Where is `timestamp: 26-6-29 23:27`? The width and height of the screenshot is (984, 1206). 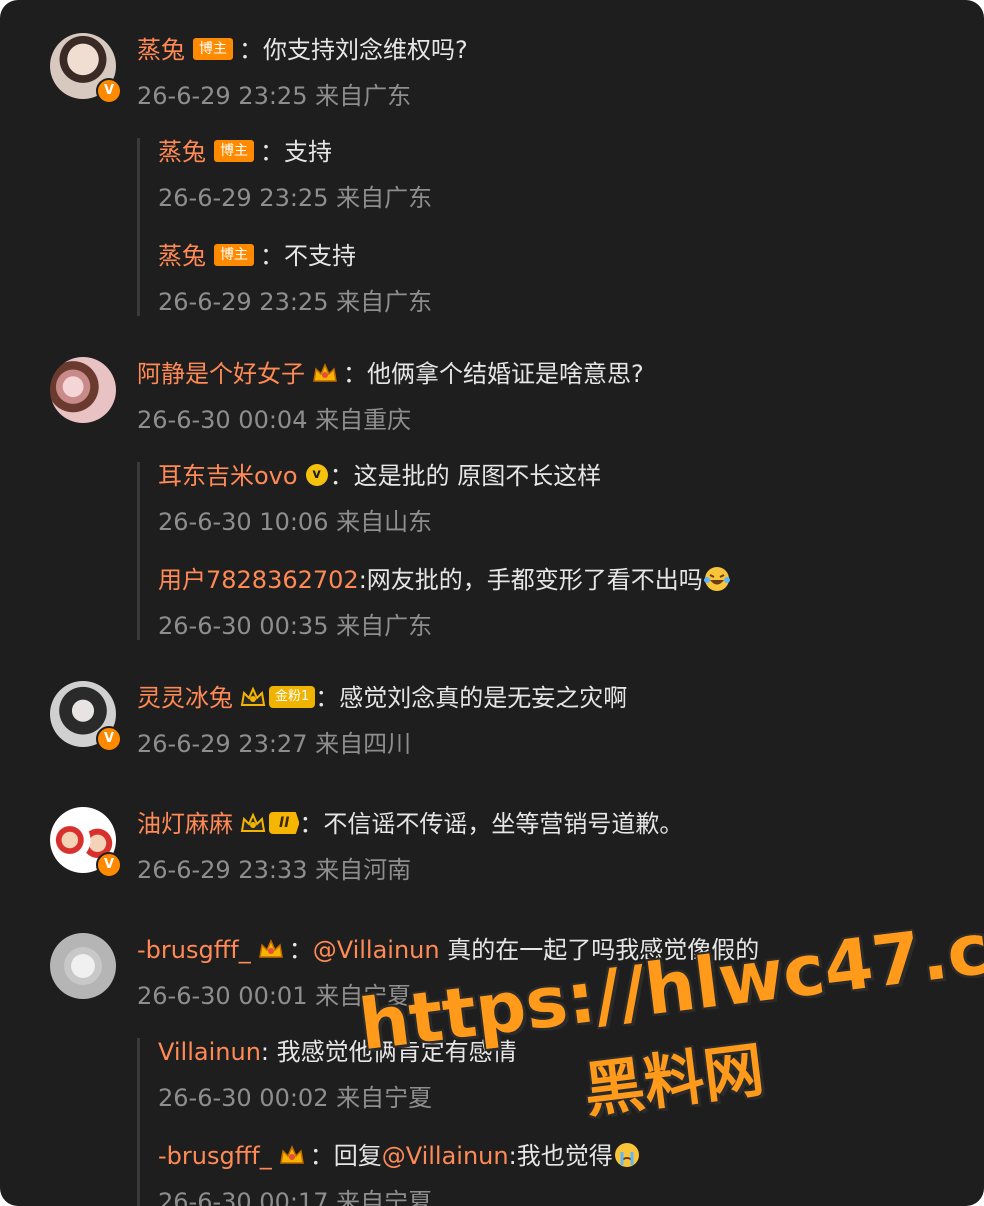
timestamp: 26-6-29 23:27 is located at coordinates (222, 744).